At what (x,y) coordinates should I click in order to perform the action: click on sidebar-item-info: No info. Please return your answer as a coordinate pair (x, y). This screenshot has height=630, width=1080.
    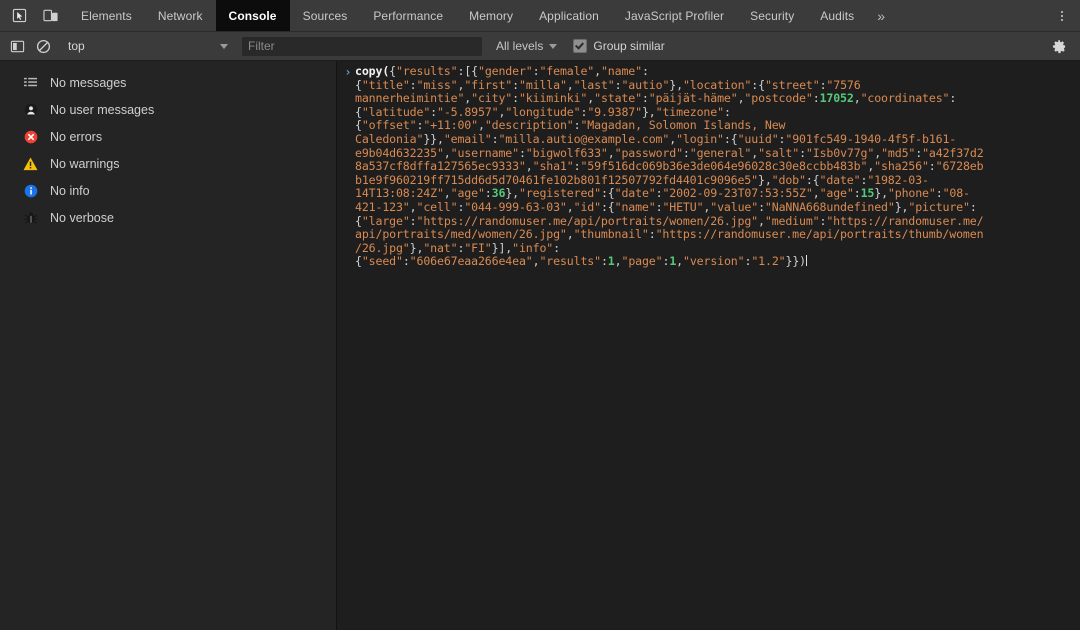
    Looking at the image, I should click on (168, 190).